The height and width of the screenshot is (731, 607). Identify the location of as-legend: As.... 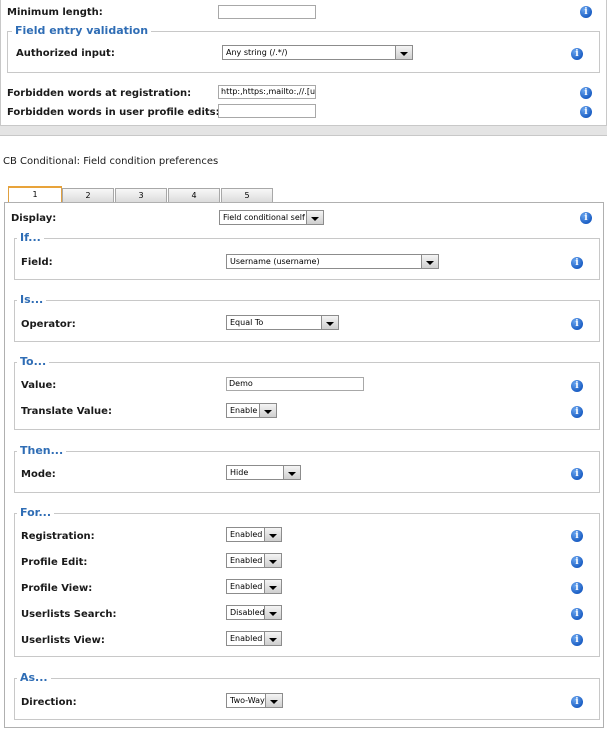
(34, 677).